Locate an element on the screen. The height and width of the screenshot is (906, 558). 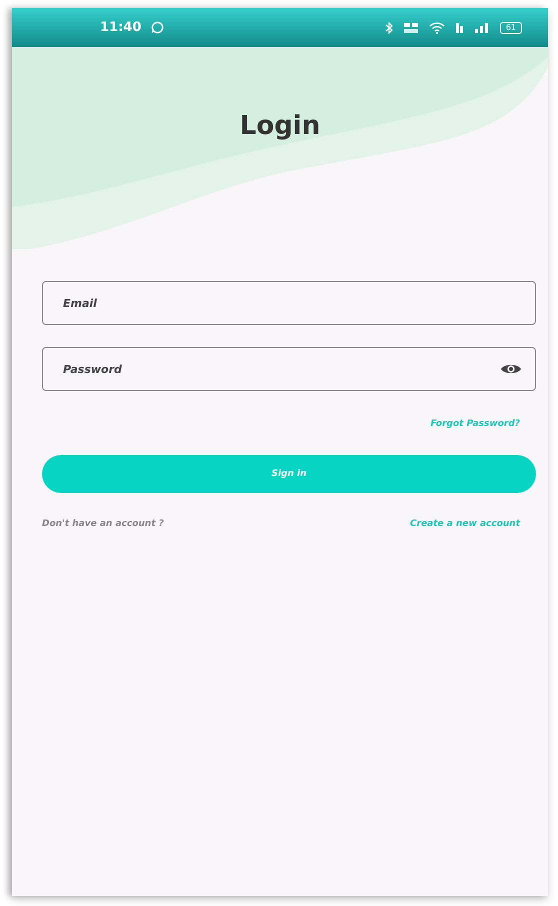
create-account-link: Create a new account is located at coordinates (465, 524).